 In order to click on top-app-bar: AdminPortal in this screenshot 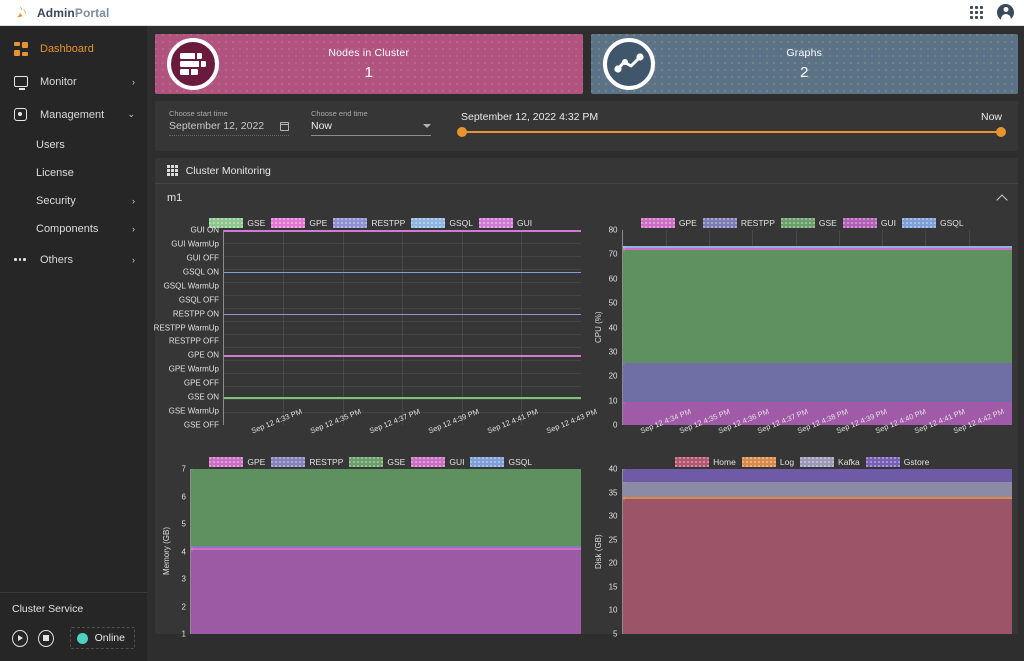, I will do `click(512, 13)`.